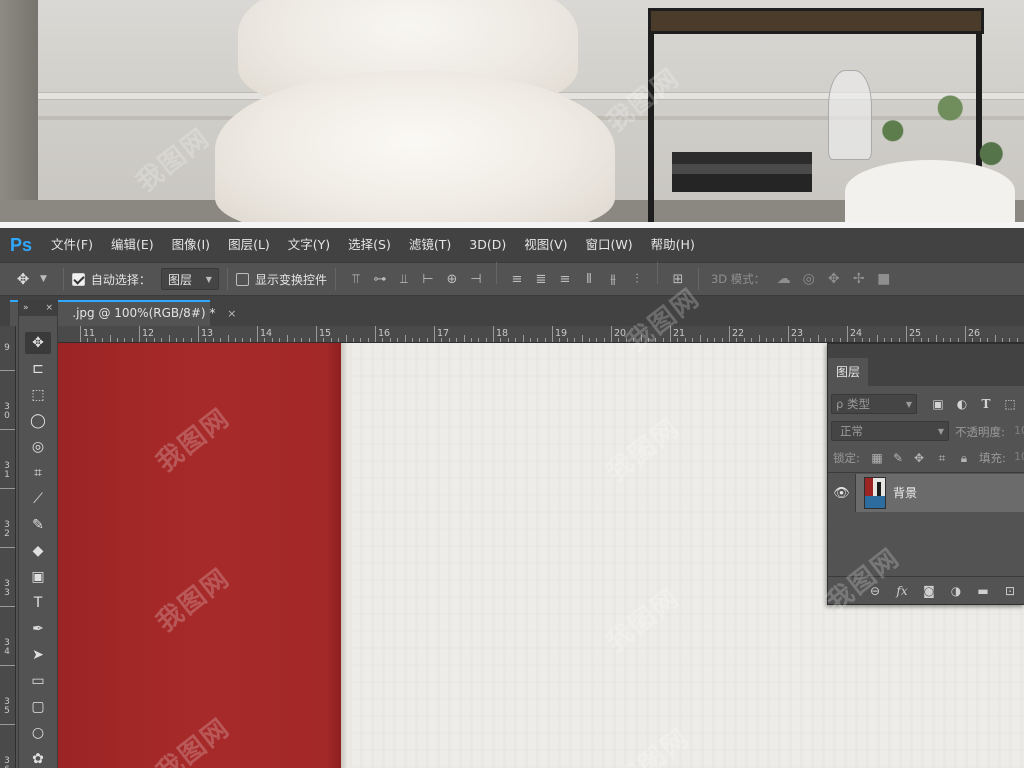 The image size is (1024, 768). I want to click on brush-tool-icon: ✎, so click(38, 525).